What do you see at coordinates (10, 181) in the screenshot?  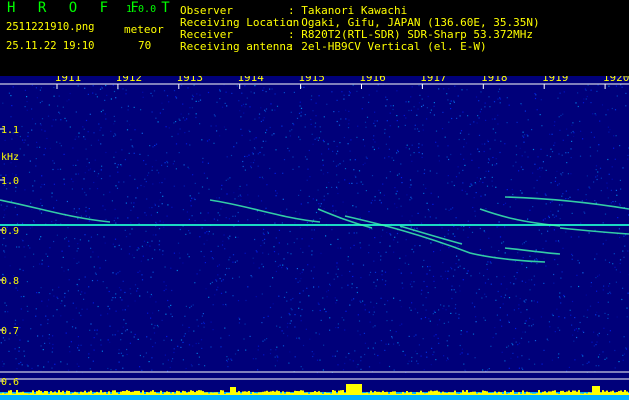 I see `y-tick-label: 1.0` at bounding box center [10, 181].